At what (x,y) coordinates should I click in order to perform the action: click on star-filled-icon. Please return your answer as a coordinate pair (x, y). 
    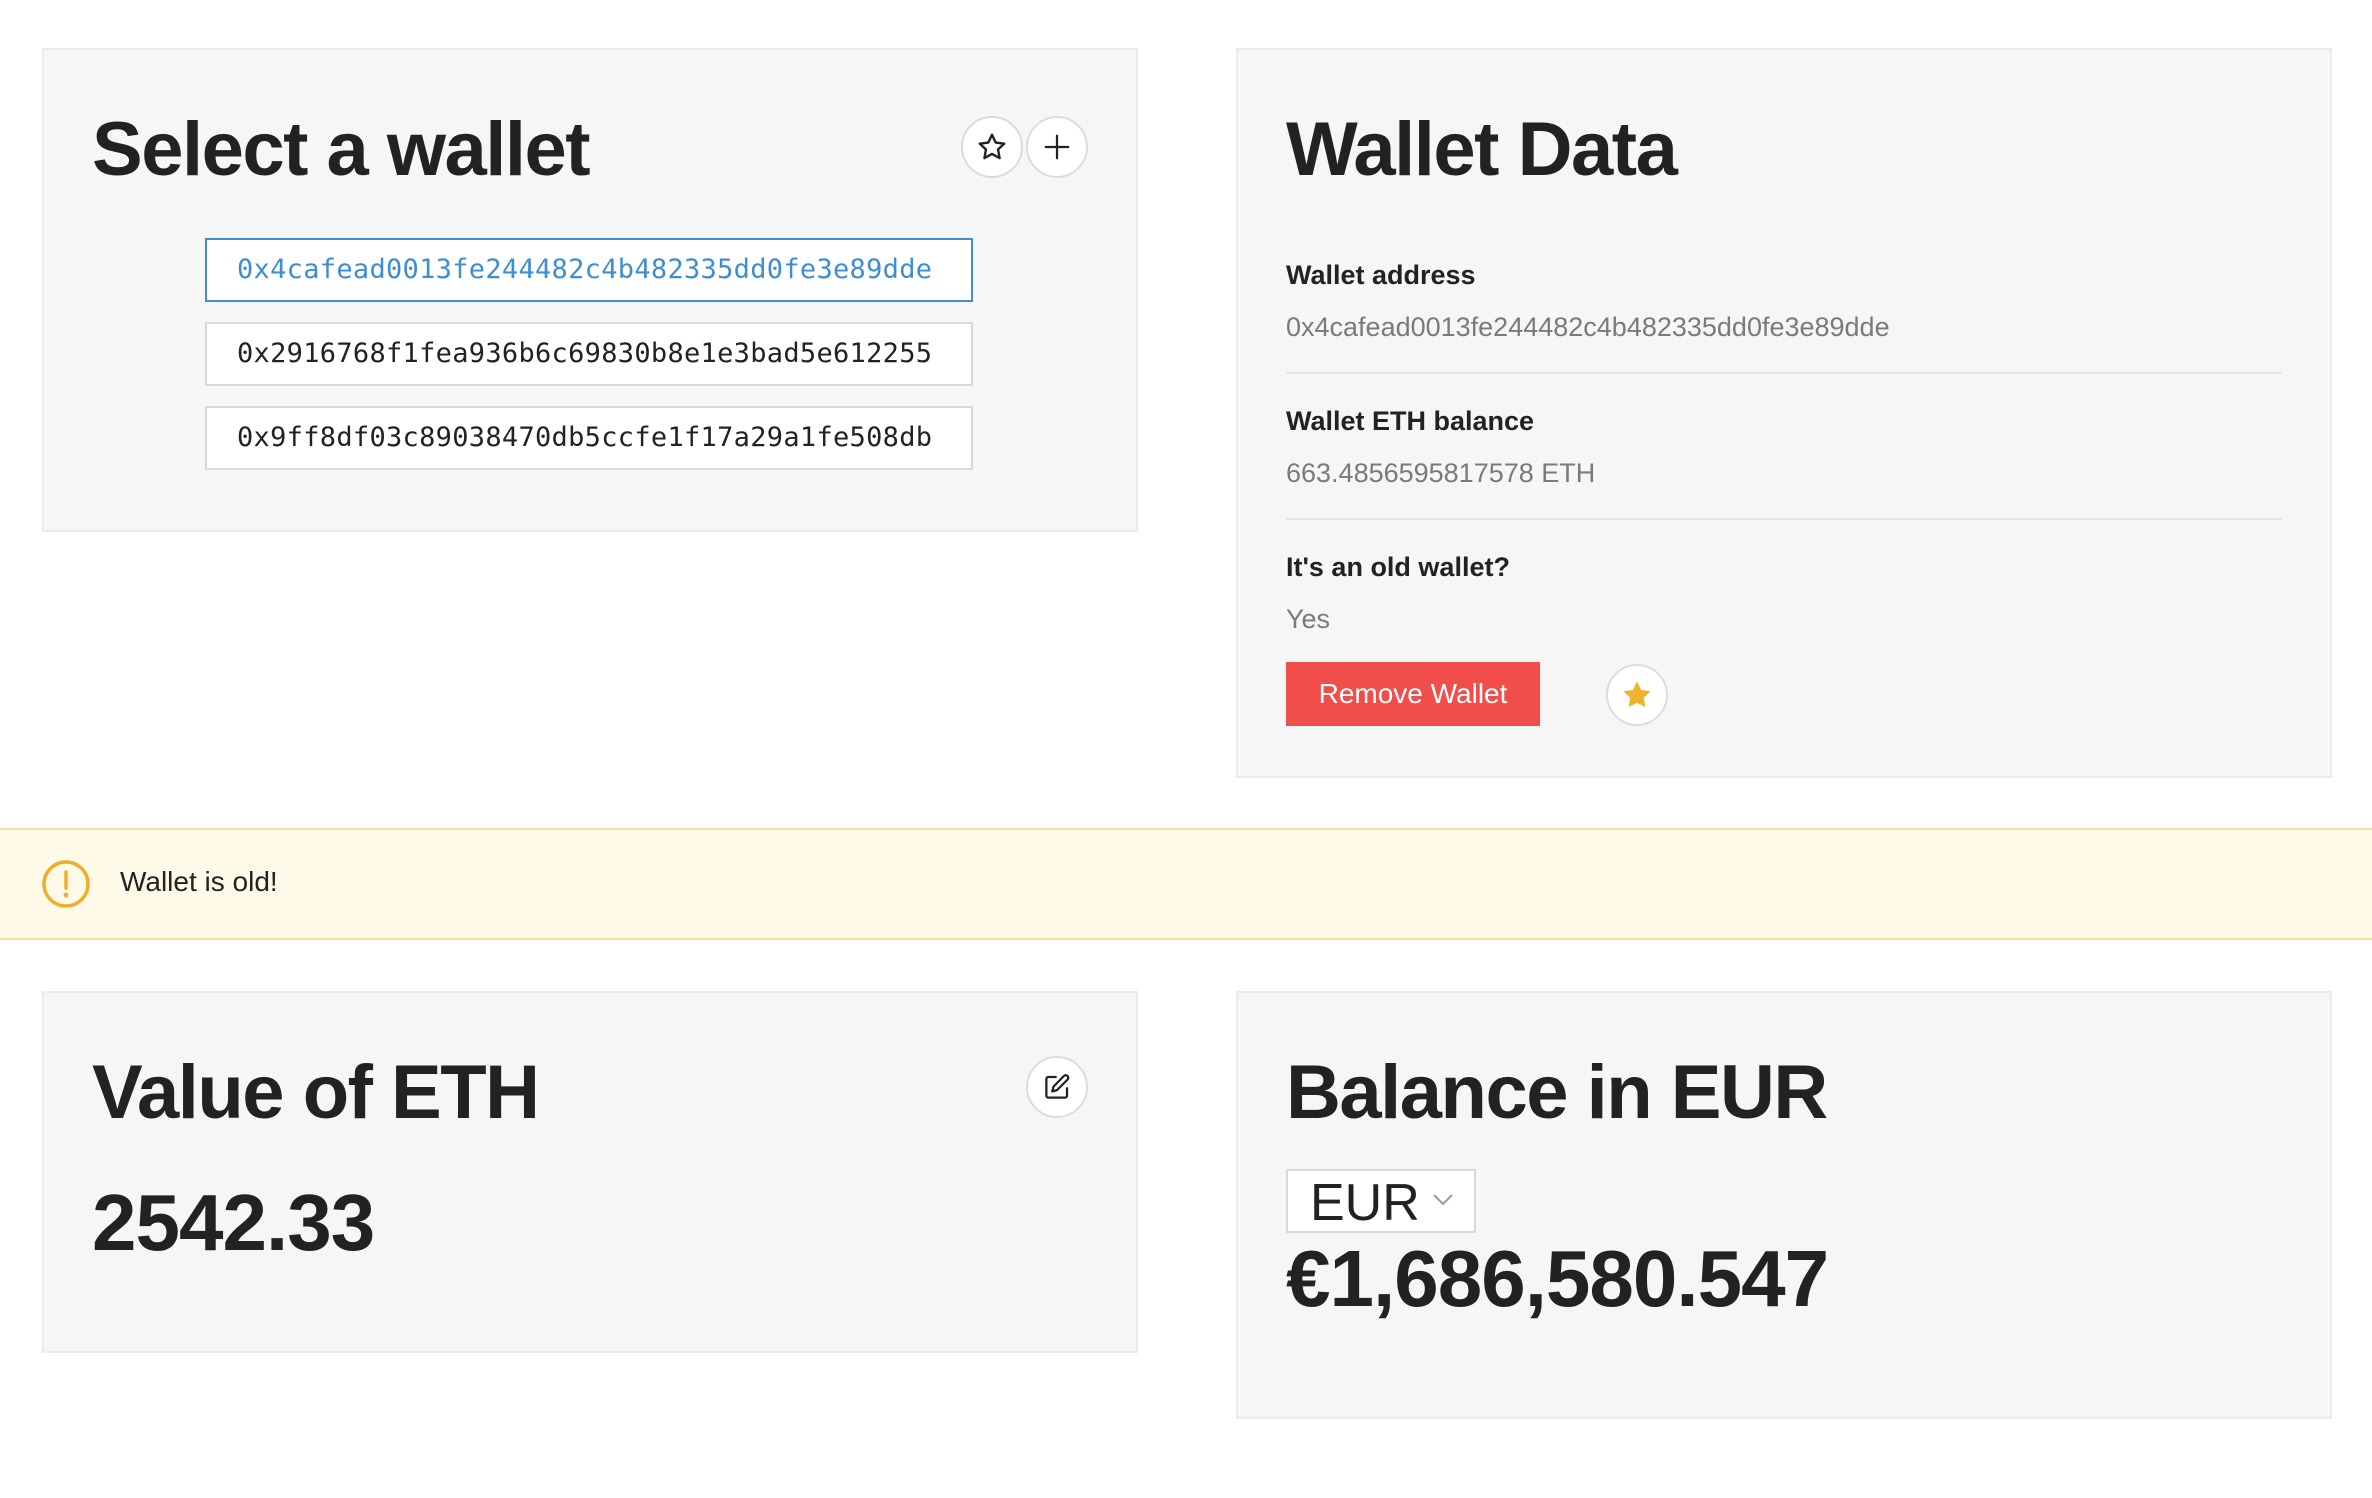
    Looking at the image, I should click on (1637, 694).